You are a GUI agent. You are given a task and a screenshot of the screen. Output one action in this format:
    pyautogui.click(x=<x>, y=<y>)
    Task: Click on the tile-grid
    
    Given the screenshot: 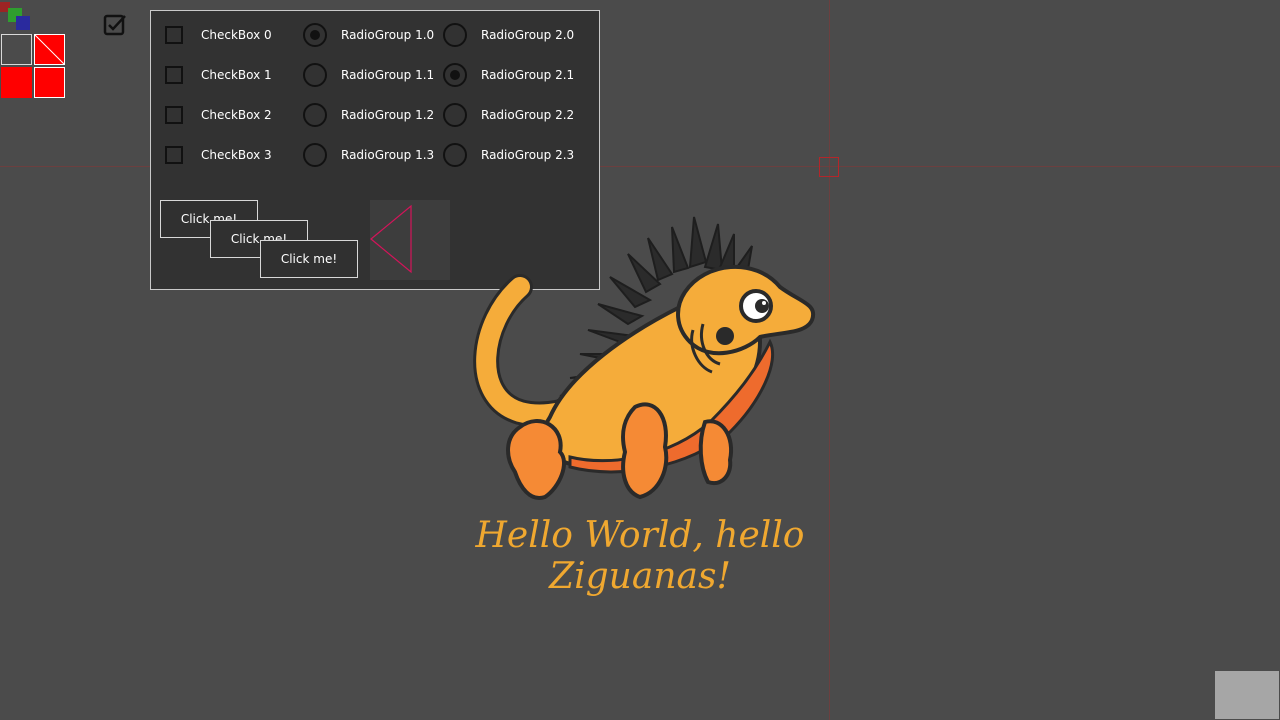 What is the action you would take?
    pyautogui.click(x=33, y=66)
    